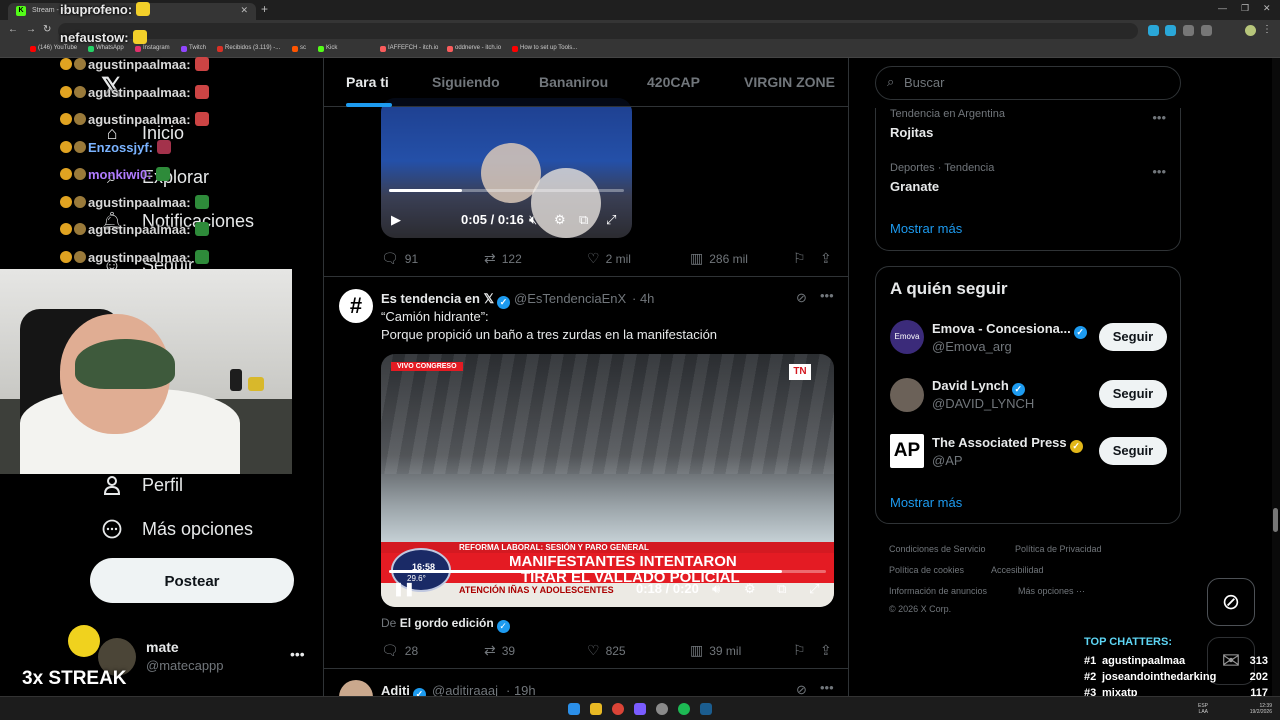  I want to click on follow-name: The Associated Press ✓, so click(1007, 444).